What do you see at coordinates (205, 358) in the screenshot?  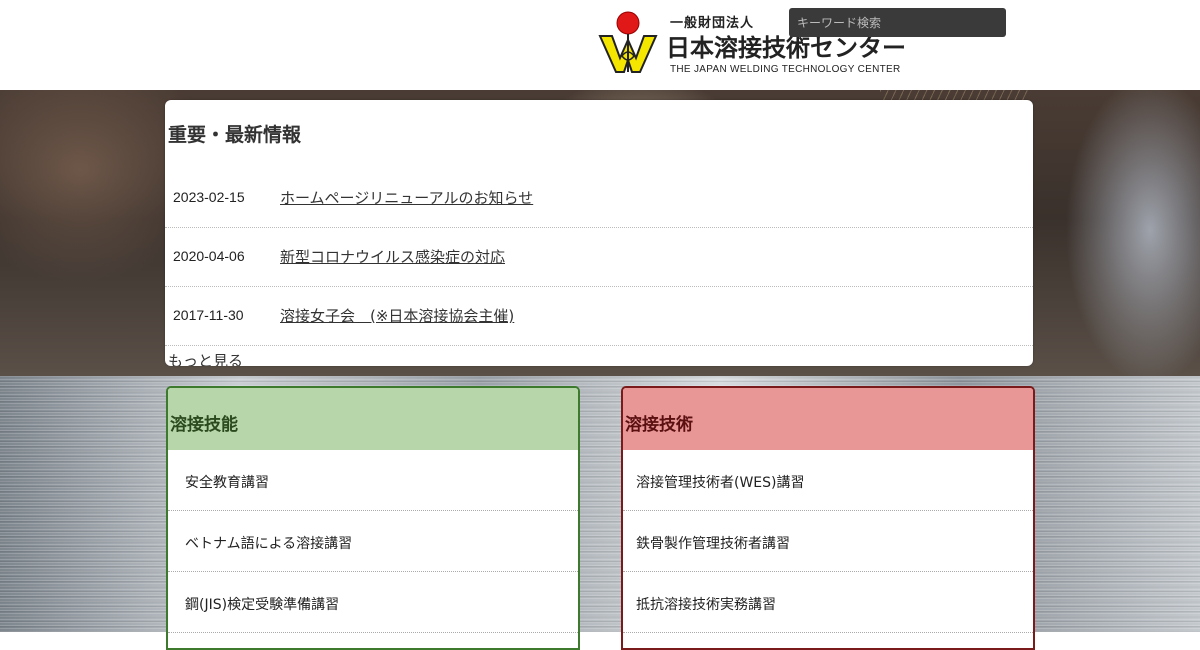 I see `news-more-link: もっと見る` at bounding box center [205, 358].